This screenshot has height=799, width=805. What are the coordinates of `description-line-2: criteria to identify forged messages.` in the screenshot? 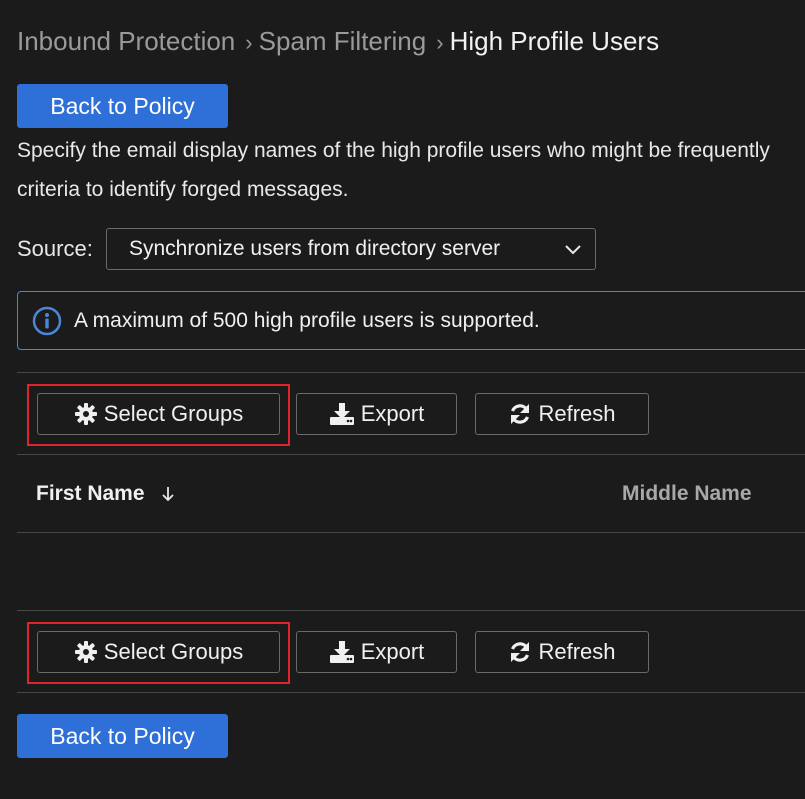 It's located at (183, 189).